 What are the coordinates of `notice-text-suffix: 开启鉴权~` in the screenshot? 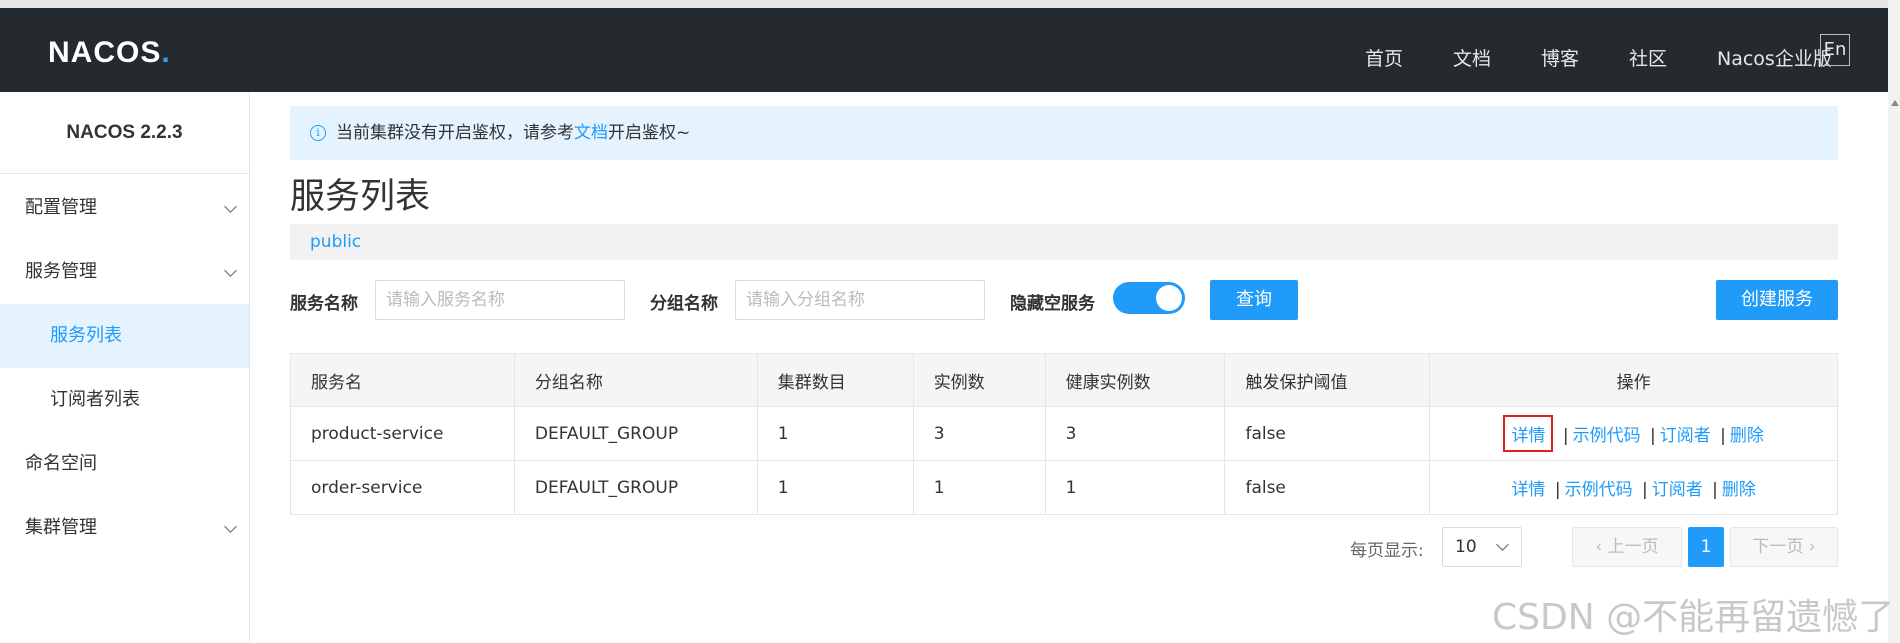 It's located at (649, 133).